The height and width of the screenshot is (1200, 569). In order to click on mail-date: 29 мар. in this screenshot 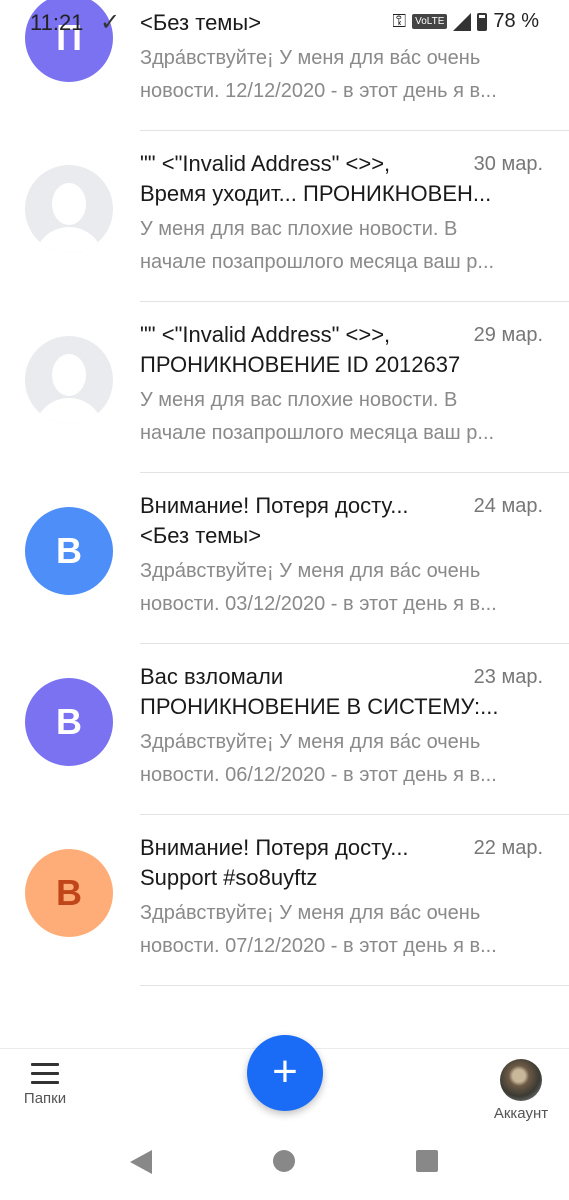, I will do `click(508, 335)`.